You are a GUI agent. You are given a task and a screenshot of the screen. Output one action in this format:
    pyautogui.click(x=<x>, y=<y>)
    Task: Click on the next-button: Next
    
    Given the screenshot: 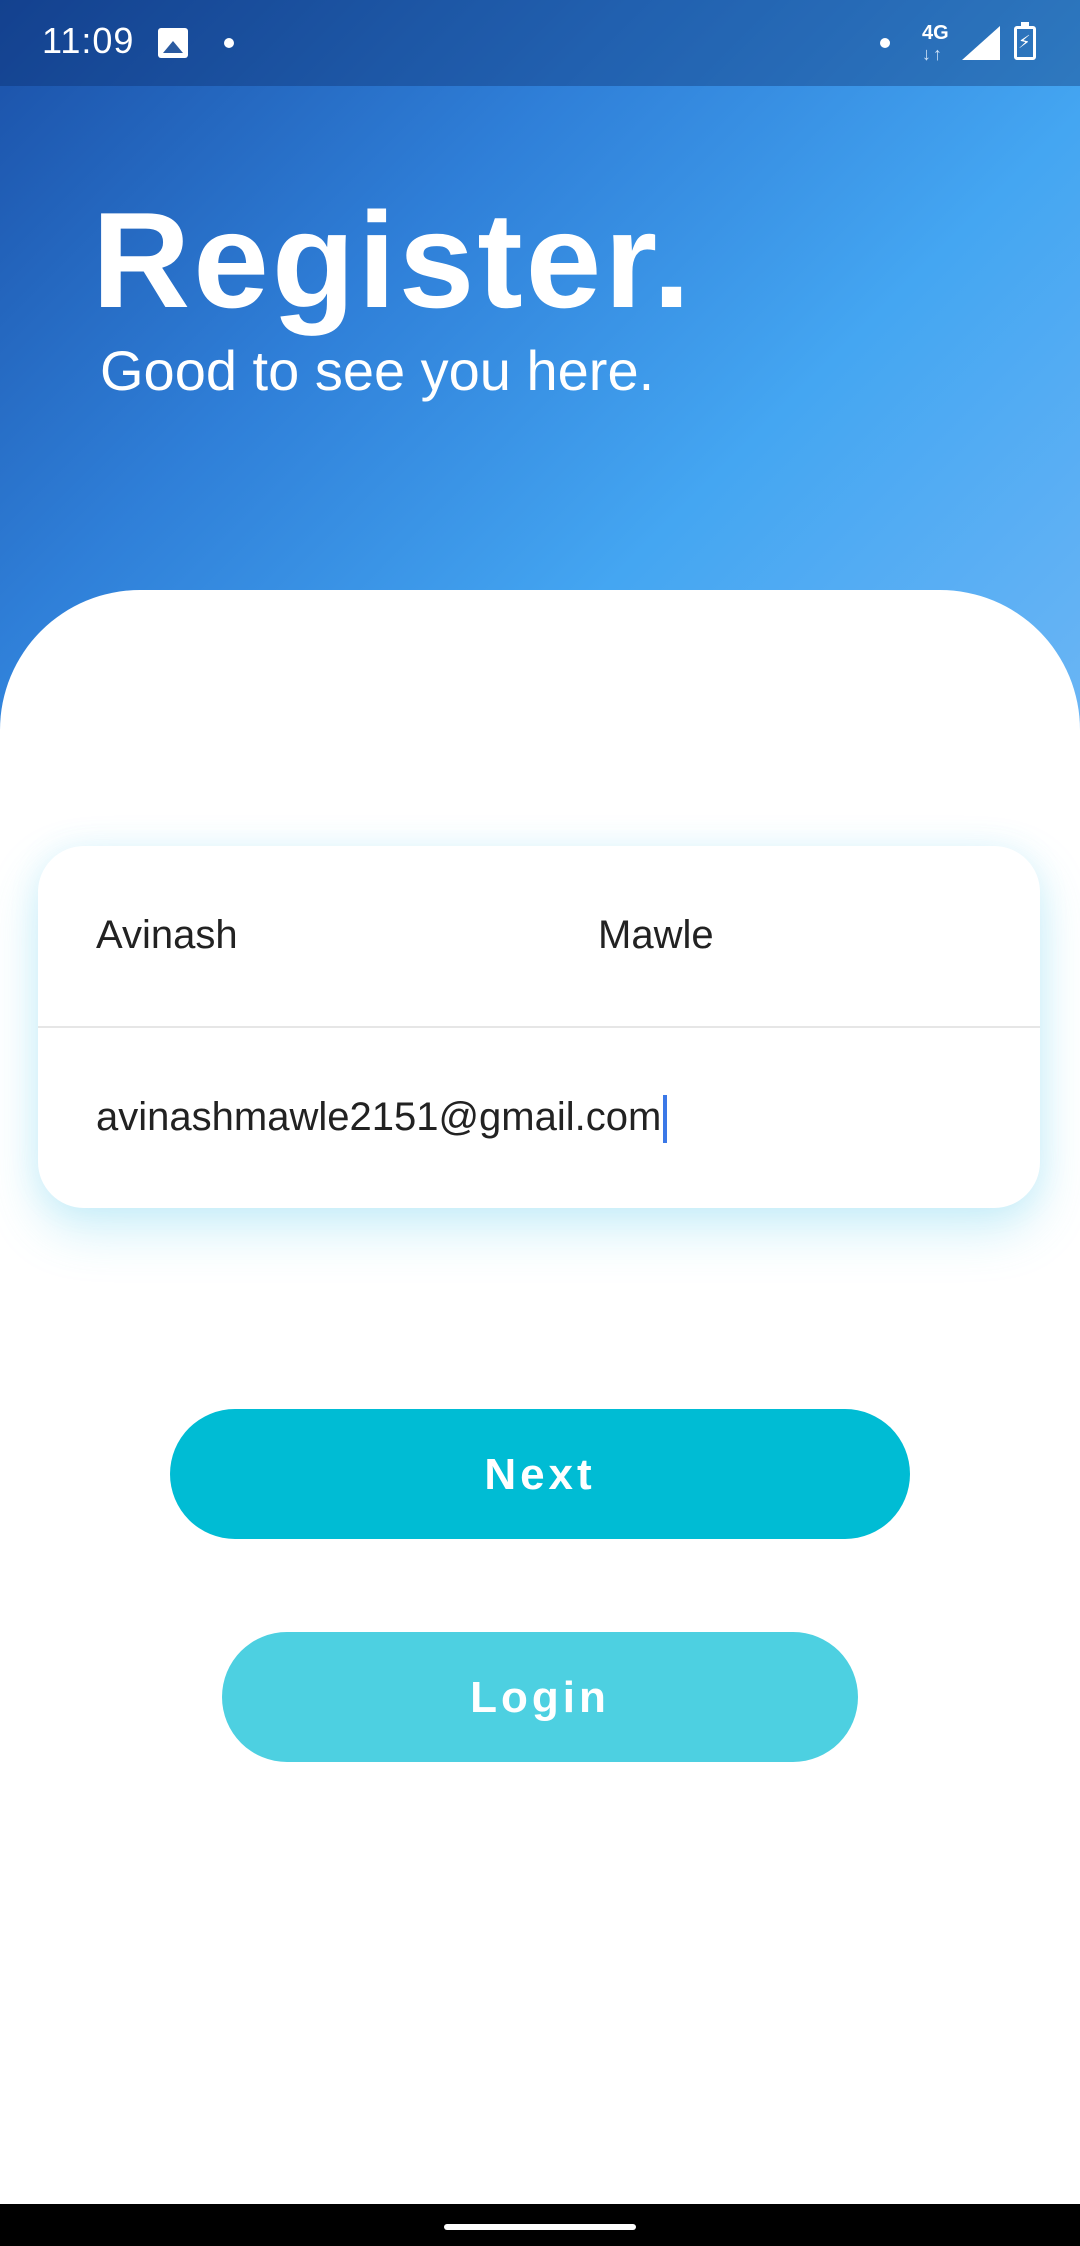 What is the action you would take?
    pyautogui.click(x=540, y=1474)
    